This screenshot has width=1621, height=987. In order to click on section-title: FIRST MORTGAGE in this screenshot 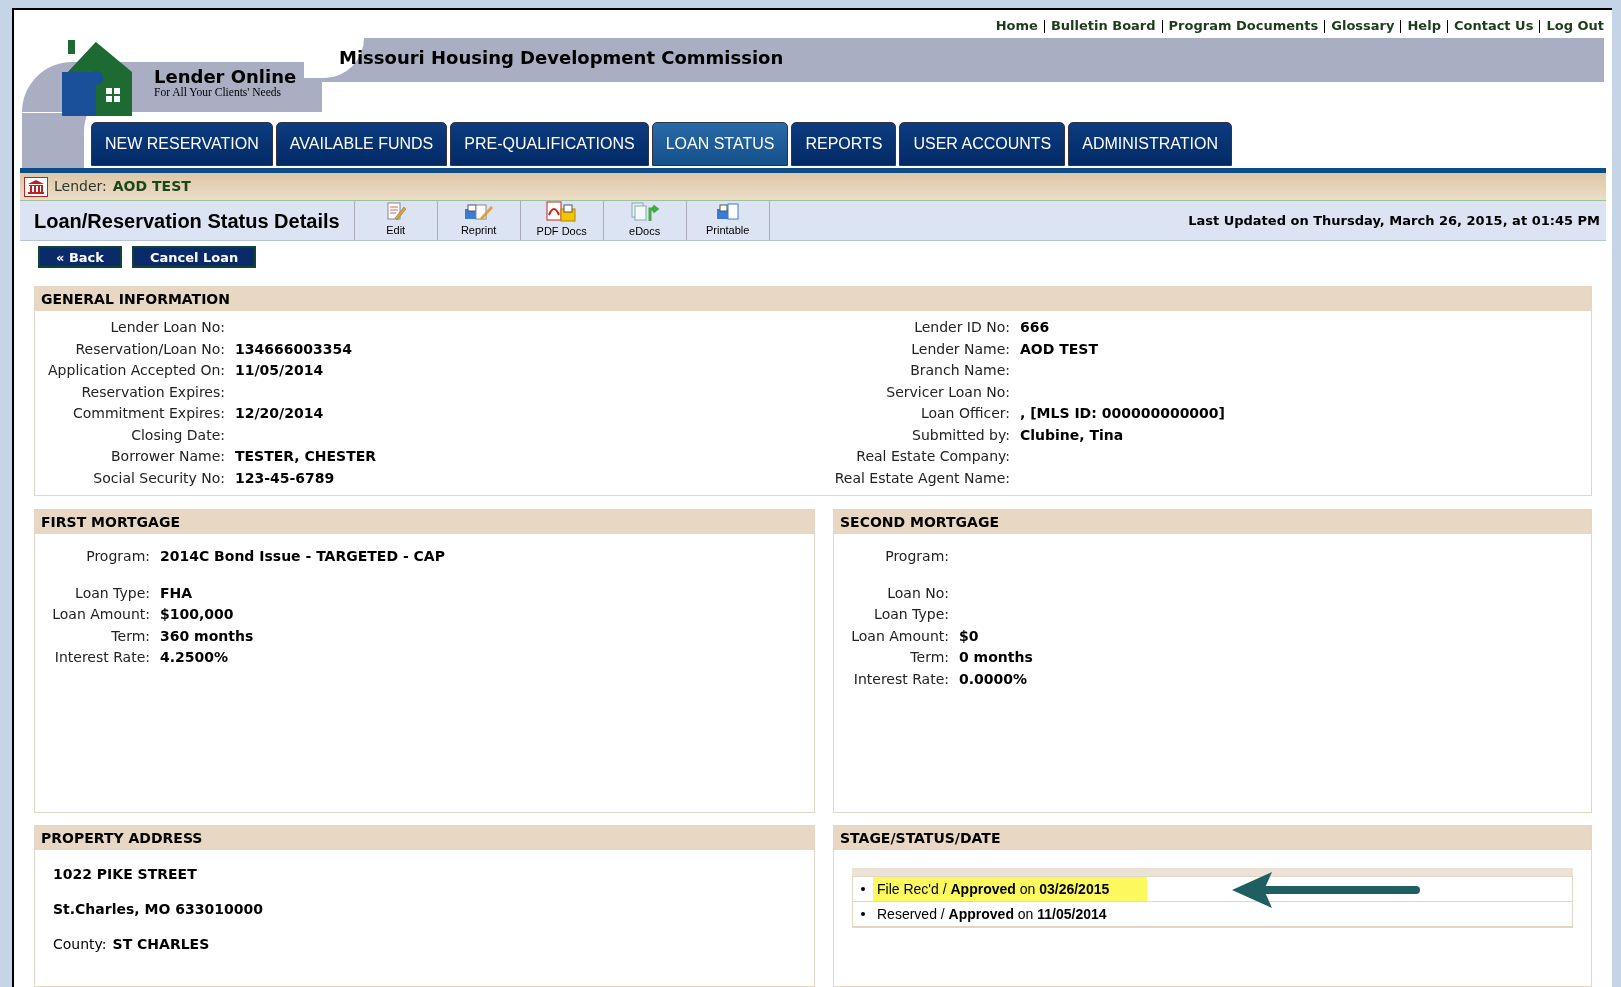, I will do `click(110, 522)`.